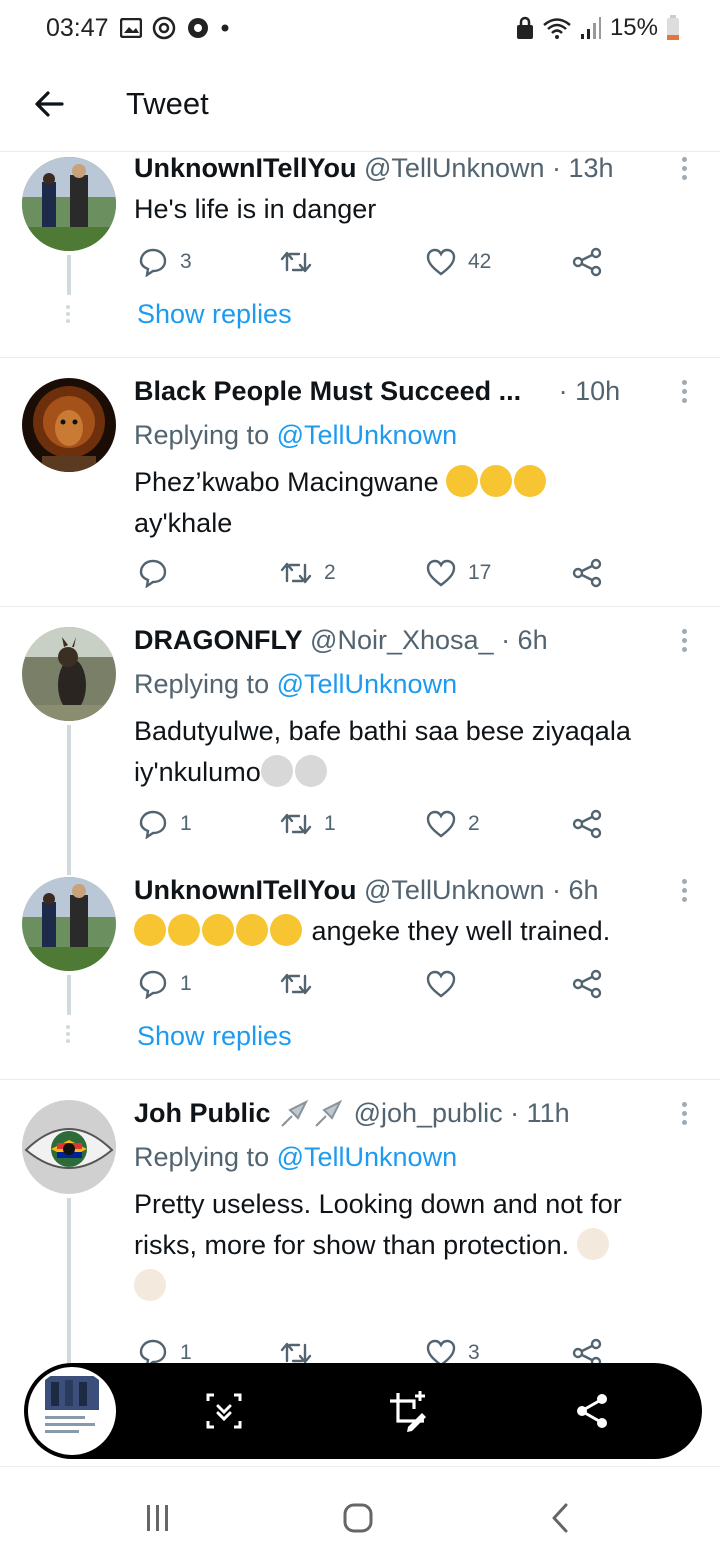 The width and height of the screenshot is (720, 1560). I want to click on thread-line, so click(69, 800).